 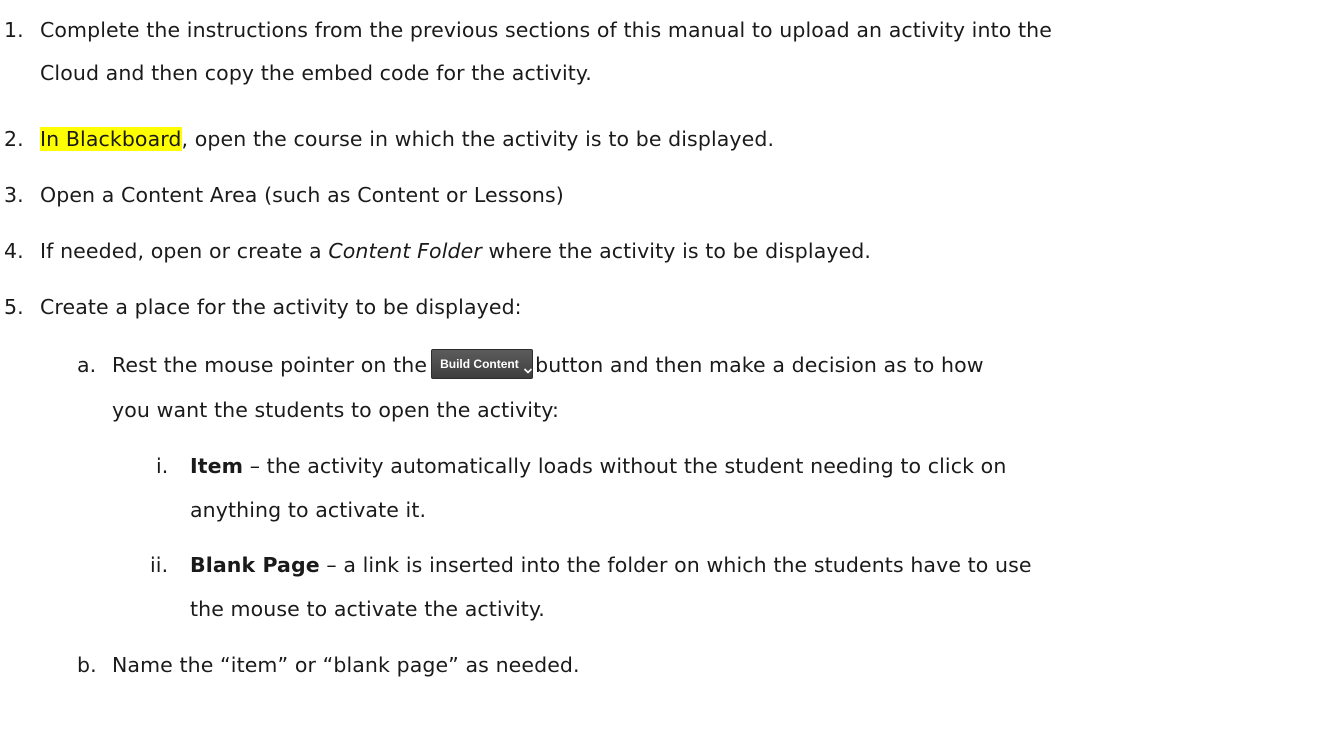 What do you see at coordinates (14, 307) in the screenshot?
I see `step-number: 5.` at bounding box center [14, 307].